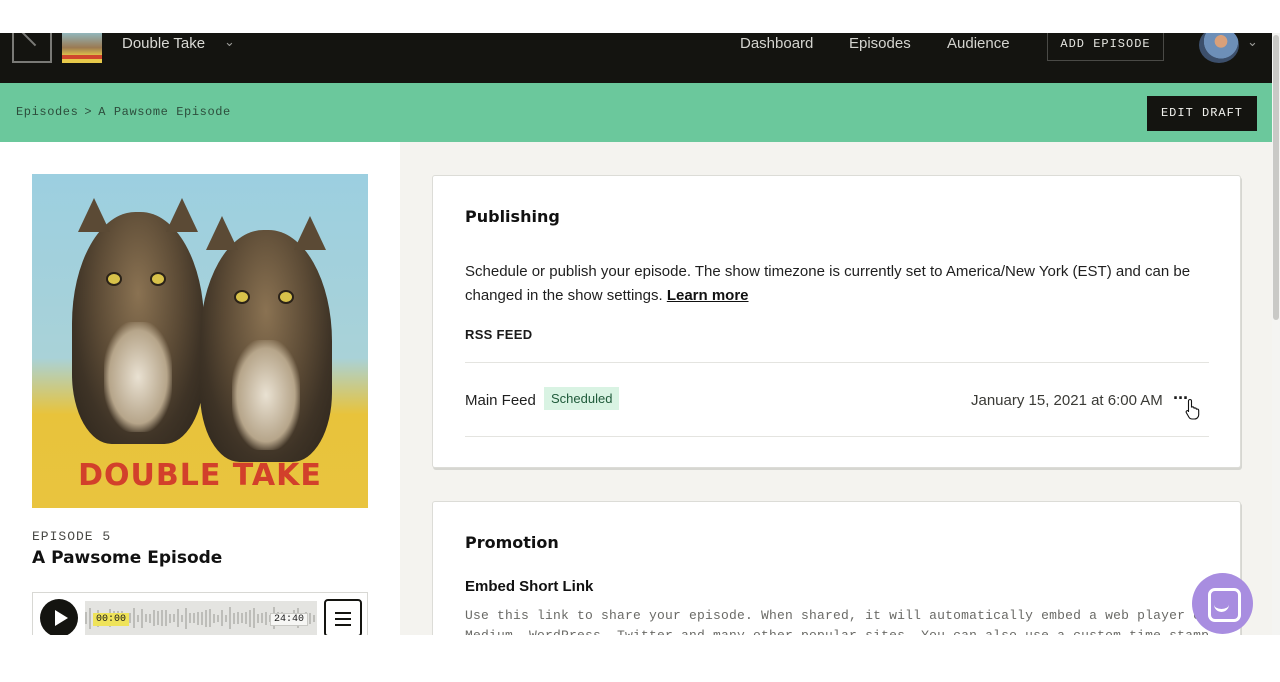  I want to click on nav-link-episodes: Episodes, so click(880, 43).